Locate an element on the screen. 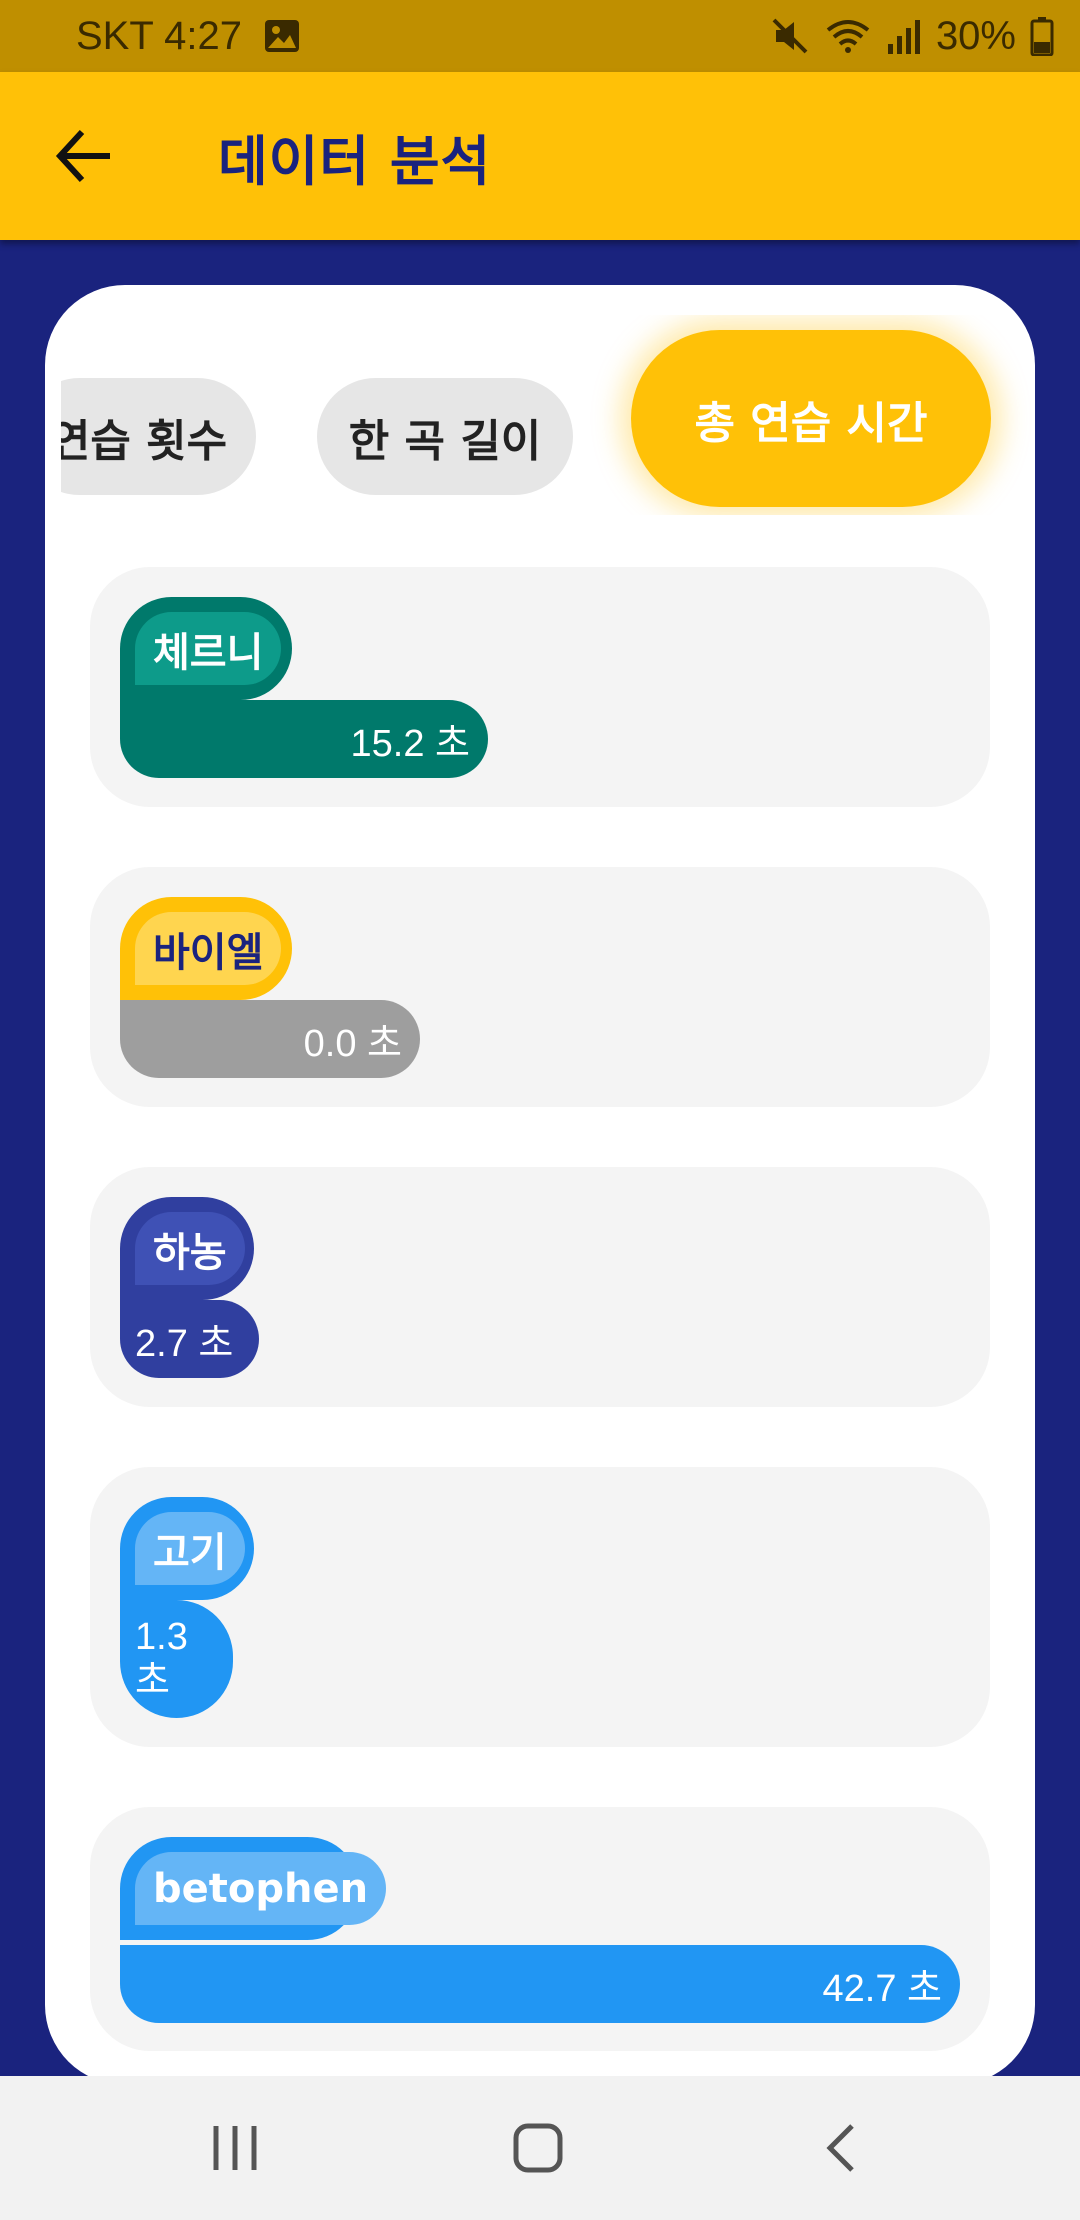 This screenshot has height=2220, width=1080. tab-total-practice-time: 총 연습 시간 is located at coordinates (811, 418).